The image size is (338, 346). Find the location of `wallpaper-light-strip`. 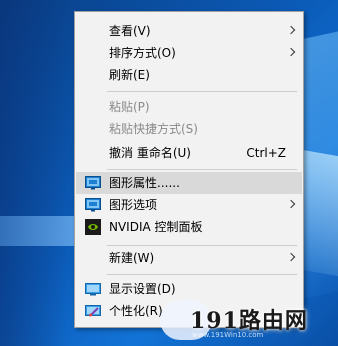

wallpaper-light-strip is located at coordinates (37, 231).